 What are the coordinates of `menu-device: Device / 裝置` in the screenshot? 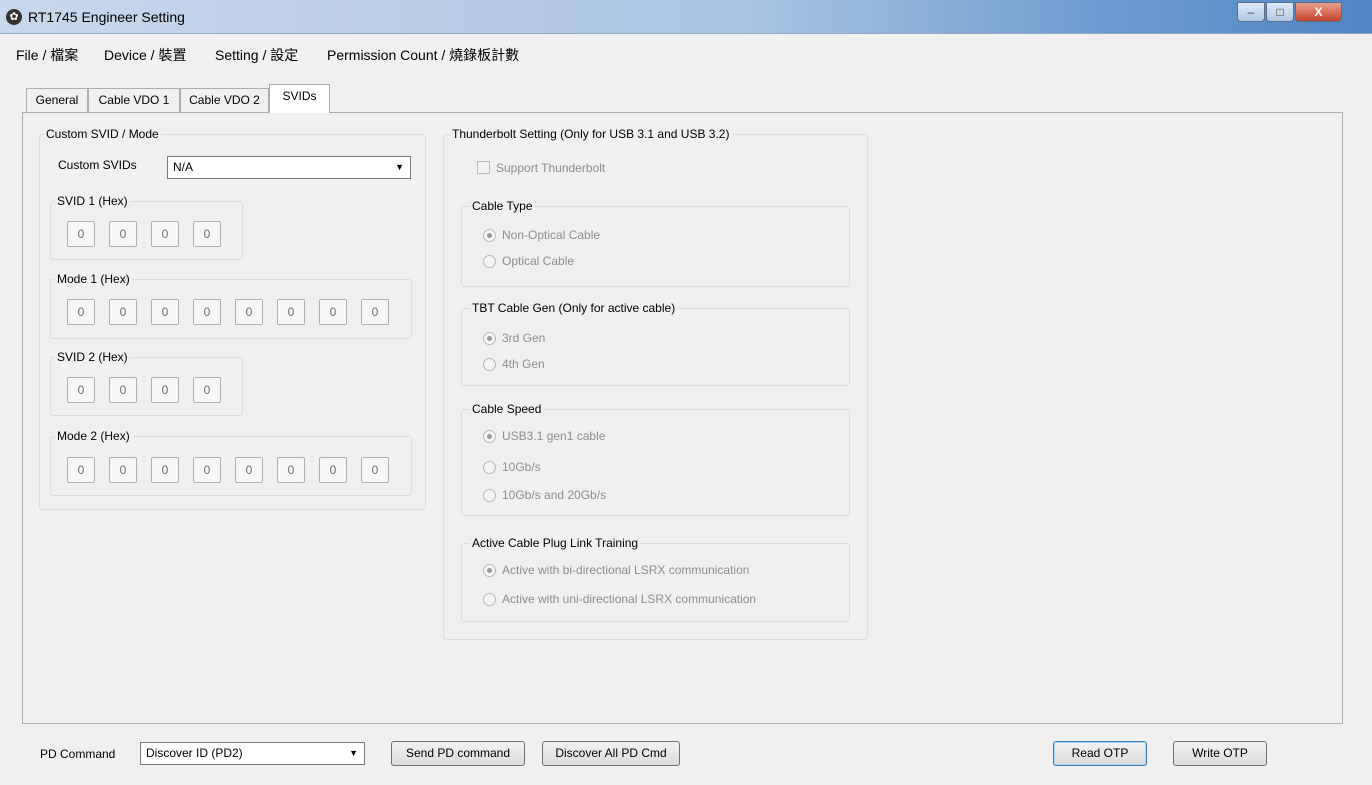 It's located at (145, 55).